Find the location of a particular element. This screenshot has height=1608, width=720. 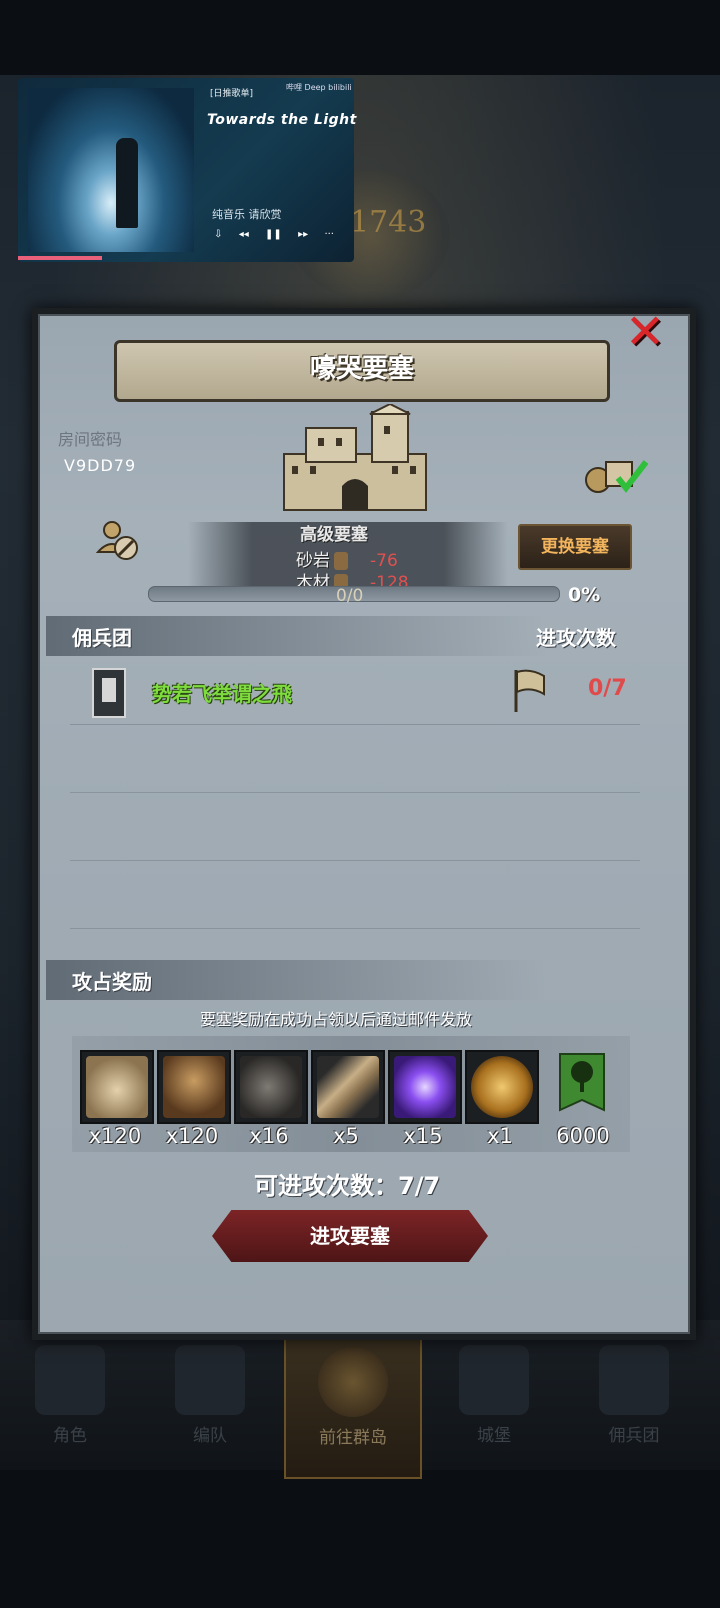

attack-fortress-button: 进攻要塞 is located at coordinates (350, 1236).